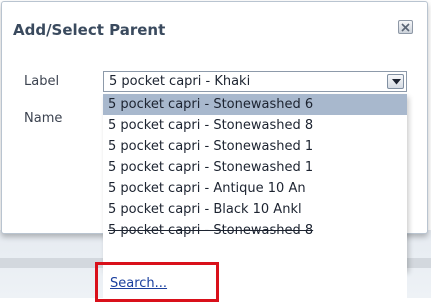  I want to click on close-icon, so click(405, 27).